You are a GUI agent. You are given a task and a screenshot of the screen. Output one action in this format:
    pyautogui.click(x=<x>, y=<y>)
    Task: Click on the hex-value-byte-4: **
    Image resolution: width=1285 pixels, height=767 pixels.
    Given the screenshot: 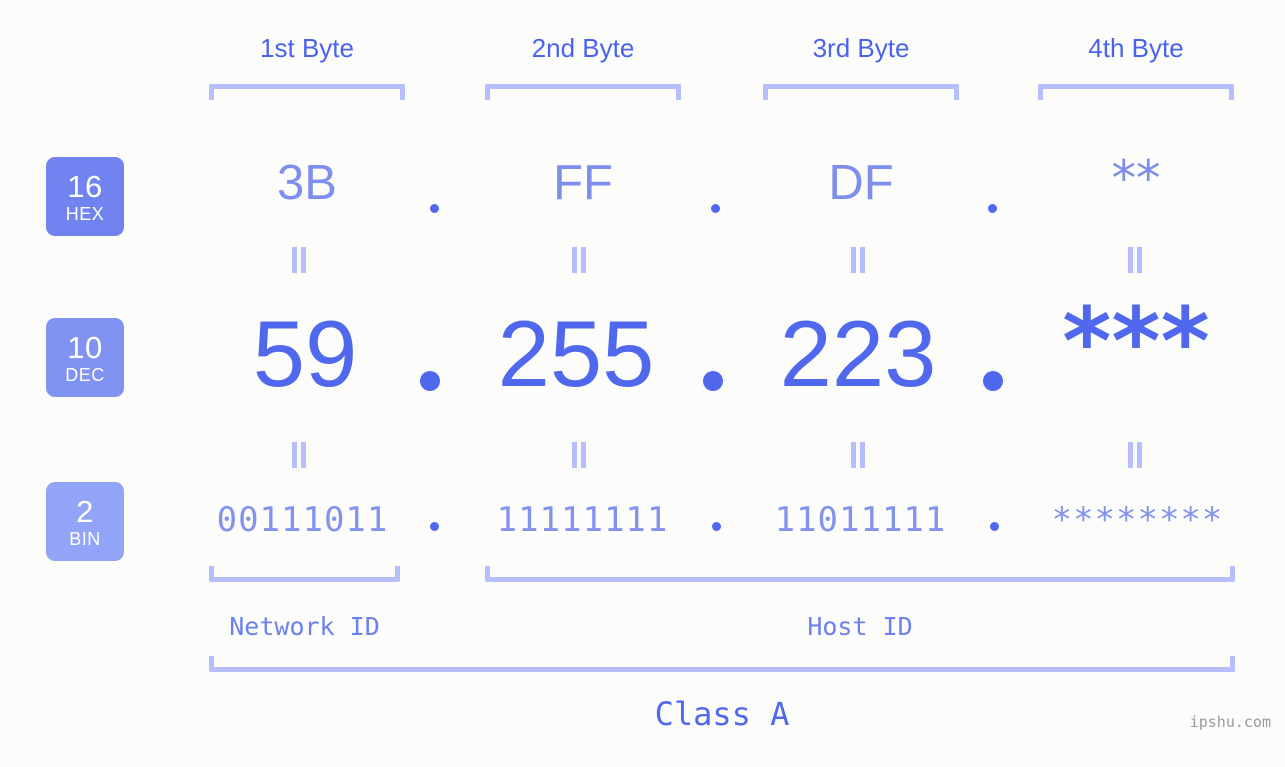 What is the action you would take?
    pyautogui.click(x=1136, y=178)
    